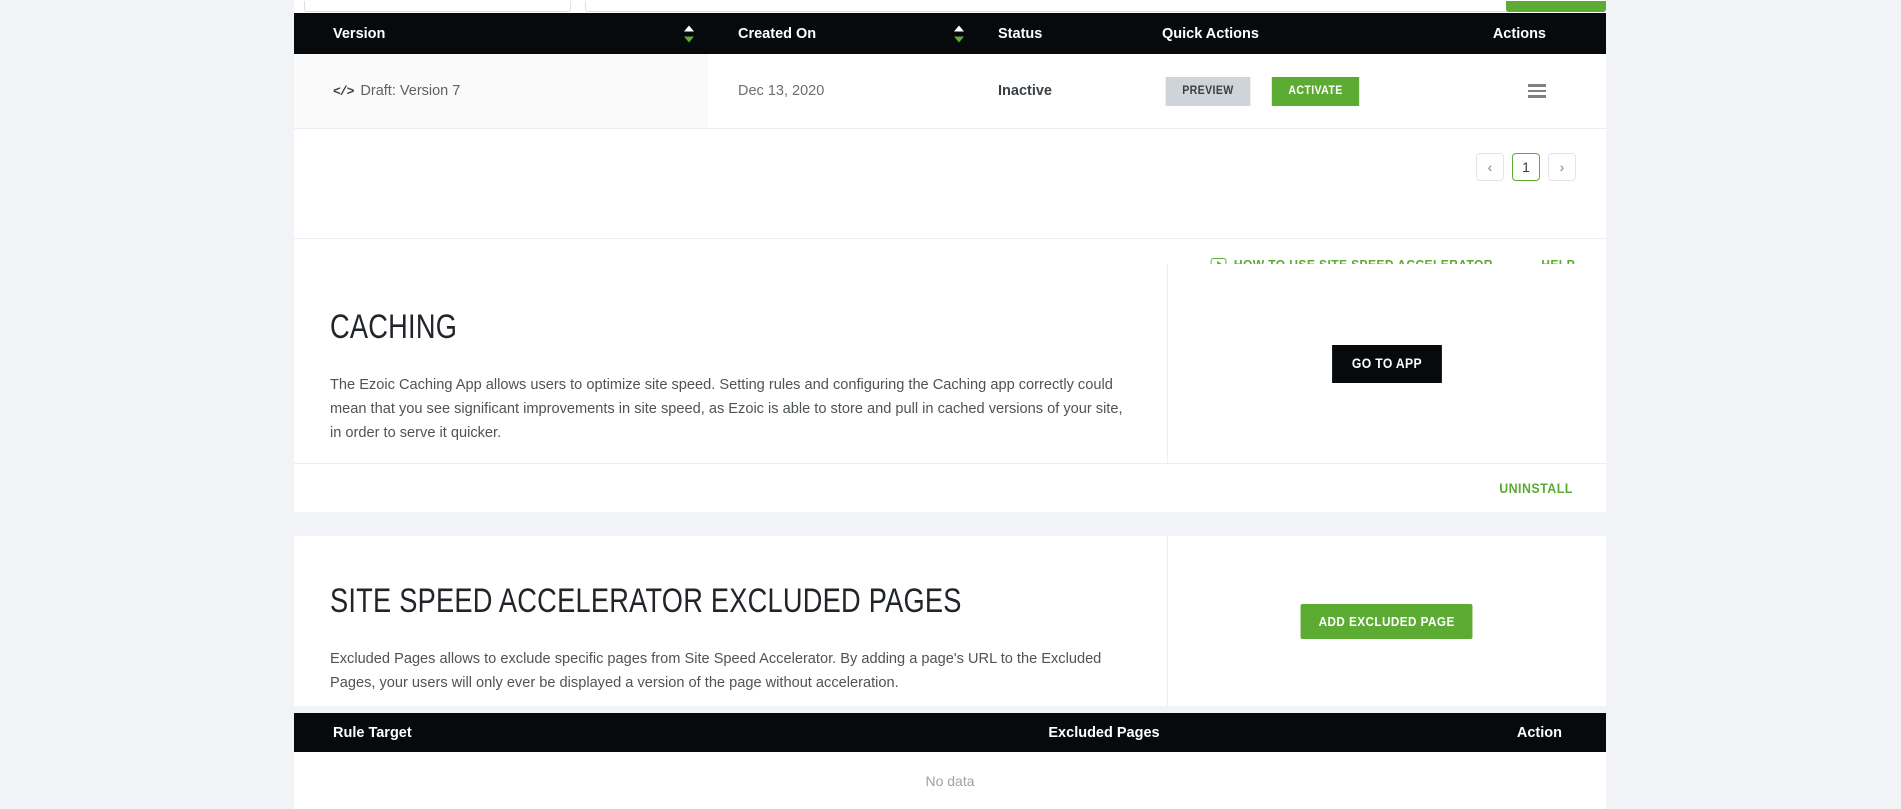 Image resolution: width=1901 pixels, height=809 pixels. Describe the element at coordinates (689, 33) in the screenshot. I see `sort-toggle-version` at that location.